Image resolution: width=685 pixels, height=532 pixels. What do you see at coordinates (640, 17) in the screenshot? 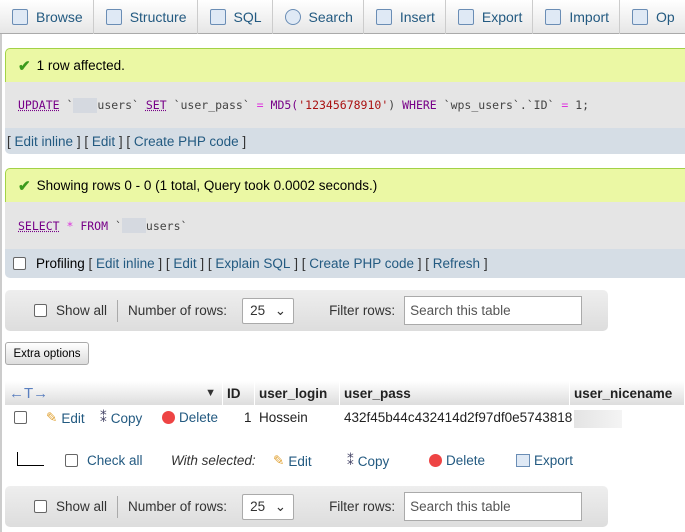
I see `wrench-icon` at bounding box center [640, 17].